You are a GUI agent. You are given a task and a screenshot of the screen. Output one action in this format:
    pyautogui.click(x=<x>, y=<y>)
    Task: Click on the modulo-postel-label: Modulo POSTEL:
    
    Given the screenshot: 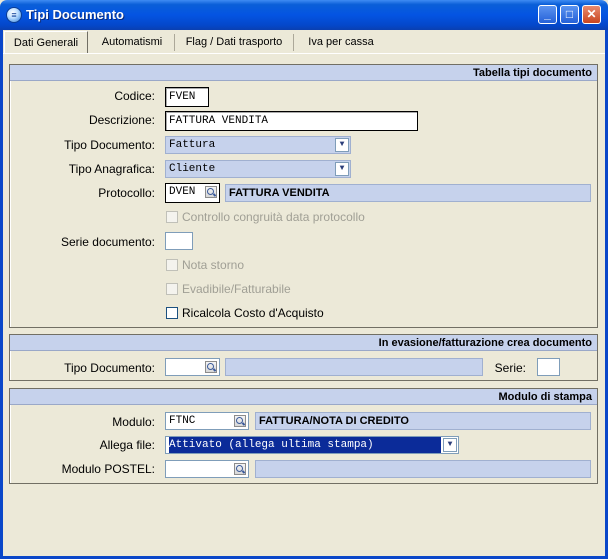 What is the action you would take?
    pyautogui.click(x=108, y=469)
    